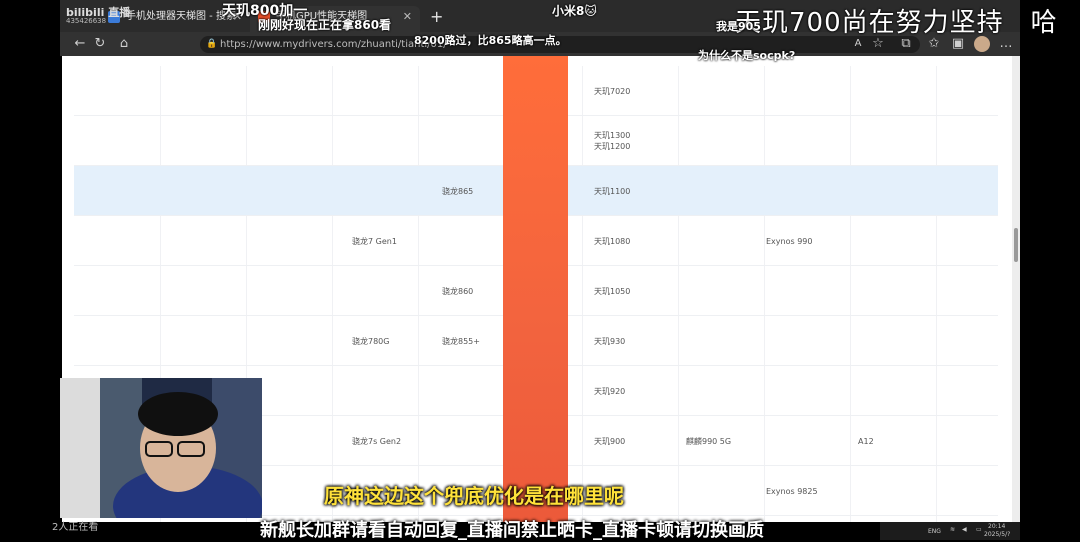 The height and width of the screenshot is (542, 1080). Describe the element at coordinates (612, 191) in the screenshot. I see `table-cell: 天玑1100` at that location.